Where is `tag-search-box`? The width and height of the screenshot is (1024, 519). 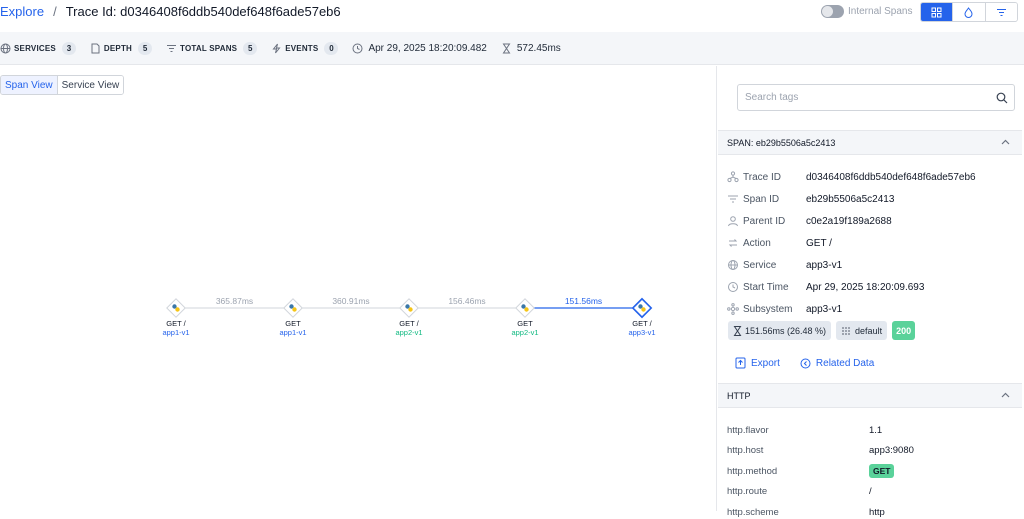
tag-search-box is located at coordinates (876, 97).